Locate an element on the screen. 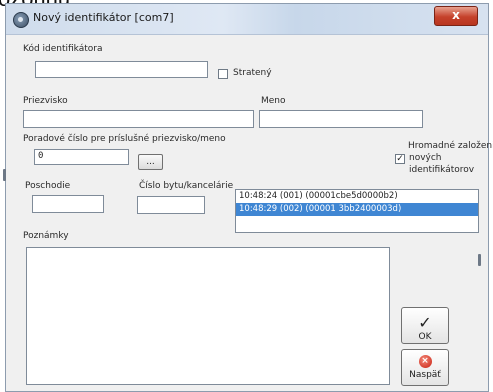 The image size is (493, 392). poradove-input: 0 is located at coordinates (81, 157).